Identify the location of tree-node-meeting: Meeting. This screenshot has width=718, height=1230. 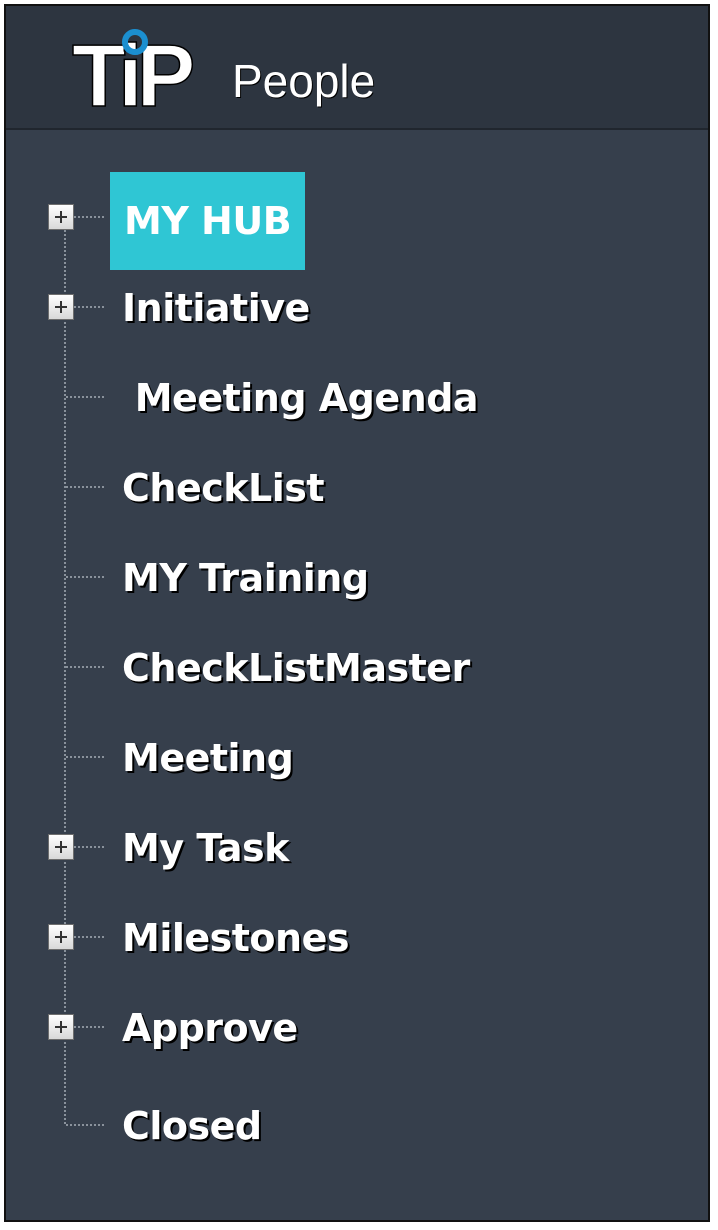
(306, 756).